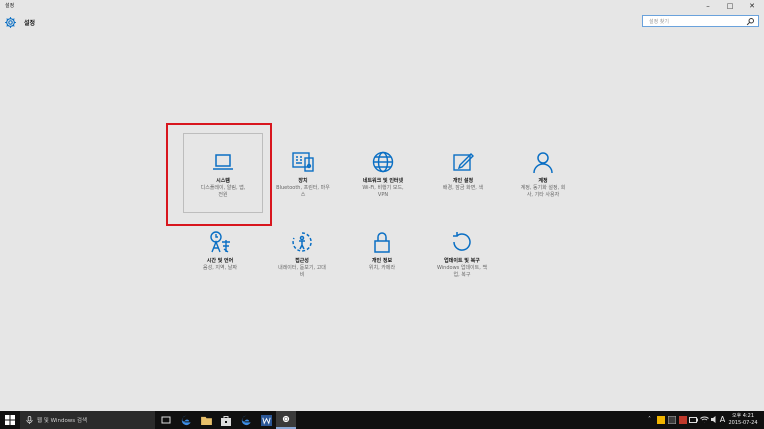  What do you see at coordinates (383, 181) in the screenshot?
I see `tile-label: 네트워크 및 인터넷` at bounding box center [383, 181].